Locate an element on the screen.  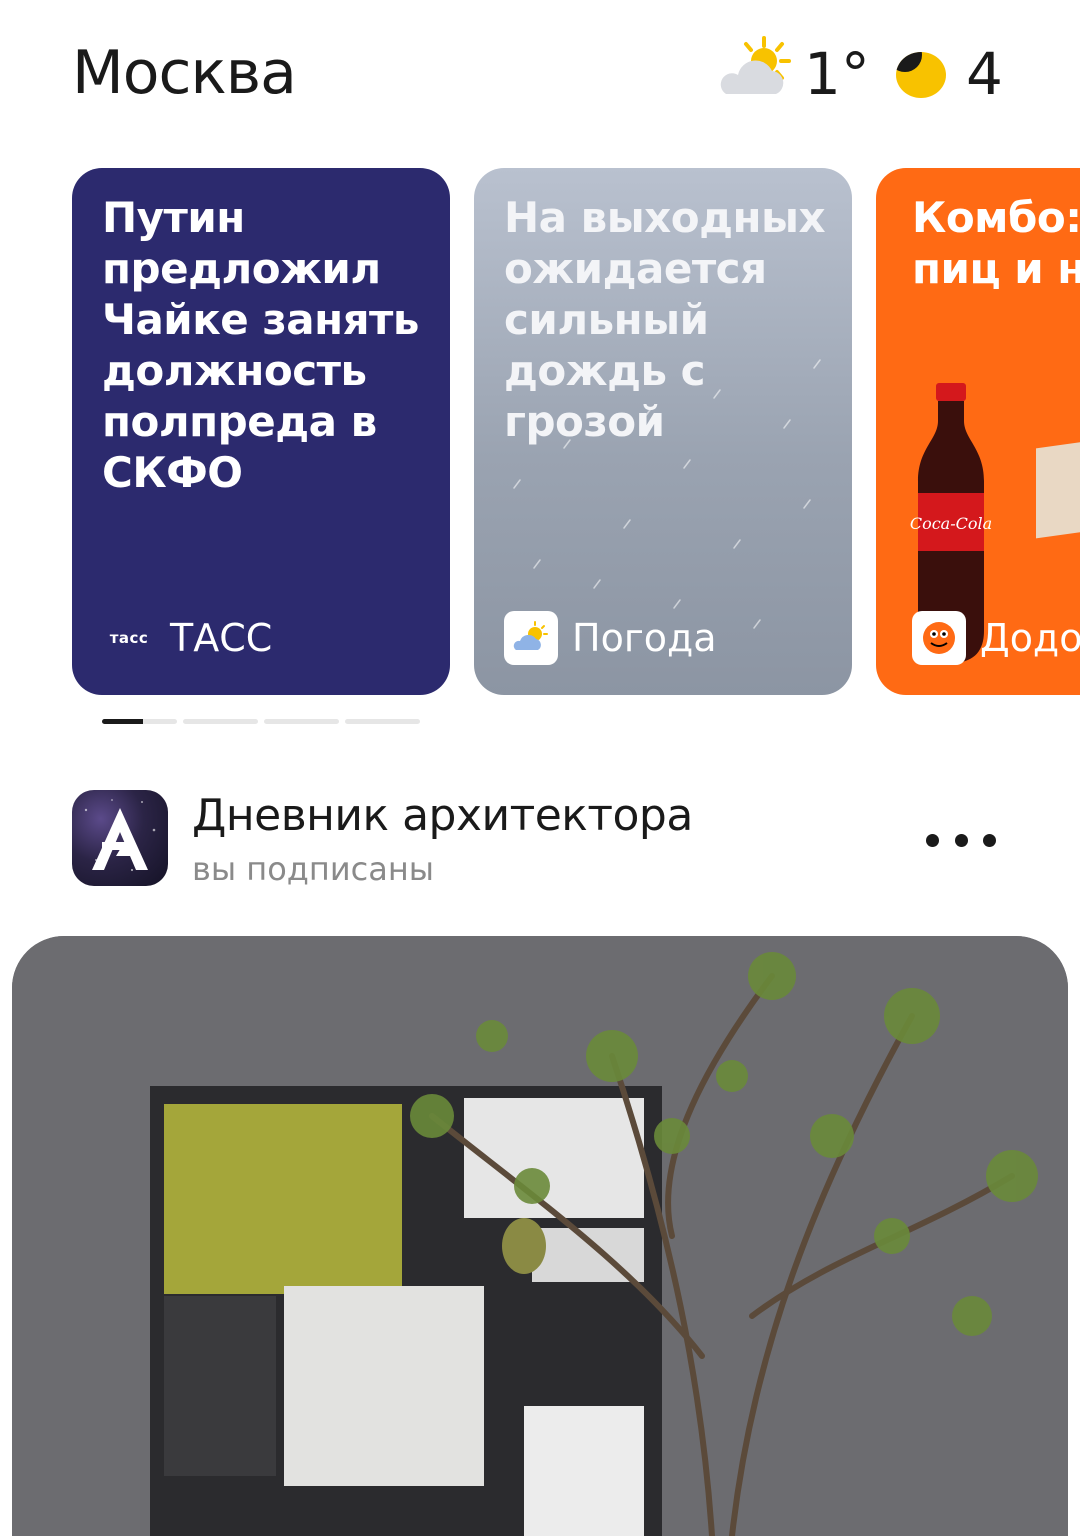
pizza-box-image is located at coordinates (1058, 485).